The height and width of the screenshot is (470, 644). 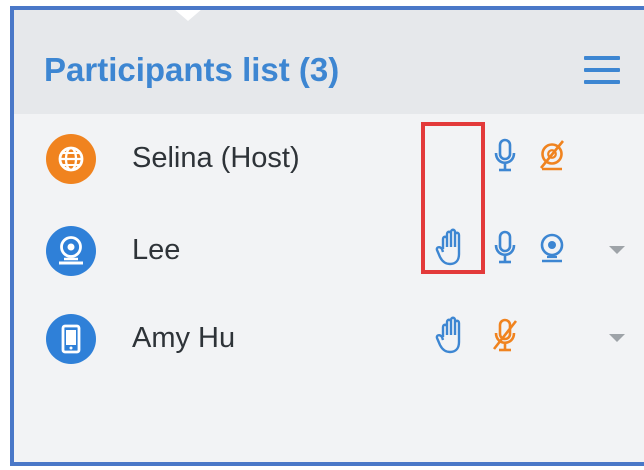 I want to click on participant-name: Selina (Host), so click(x=216, y=158).